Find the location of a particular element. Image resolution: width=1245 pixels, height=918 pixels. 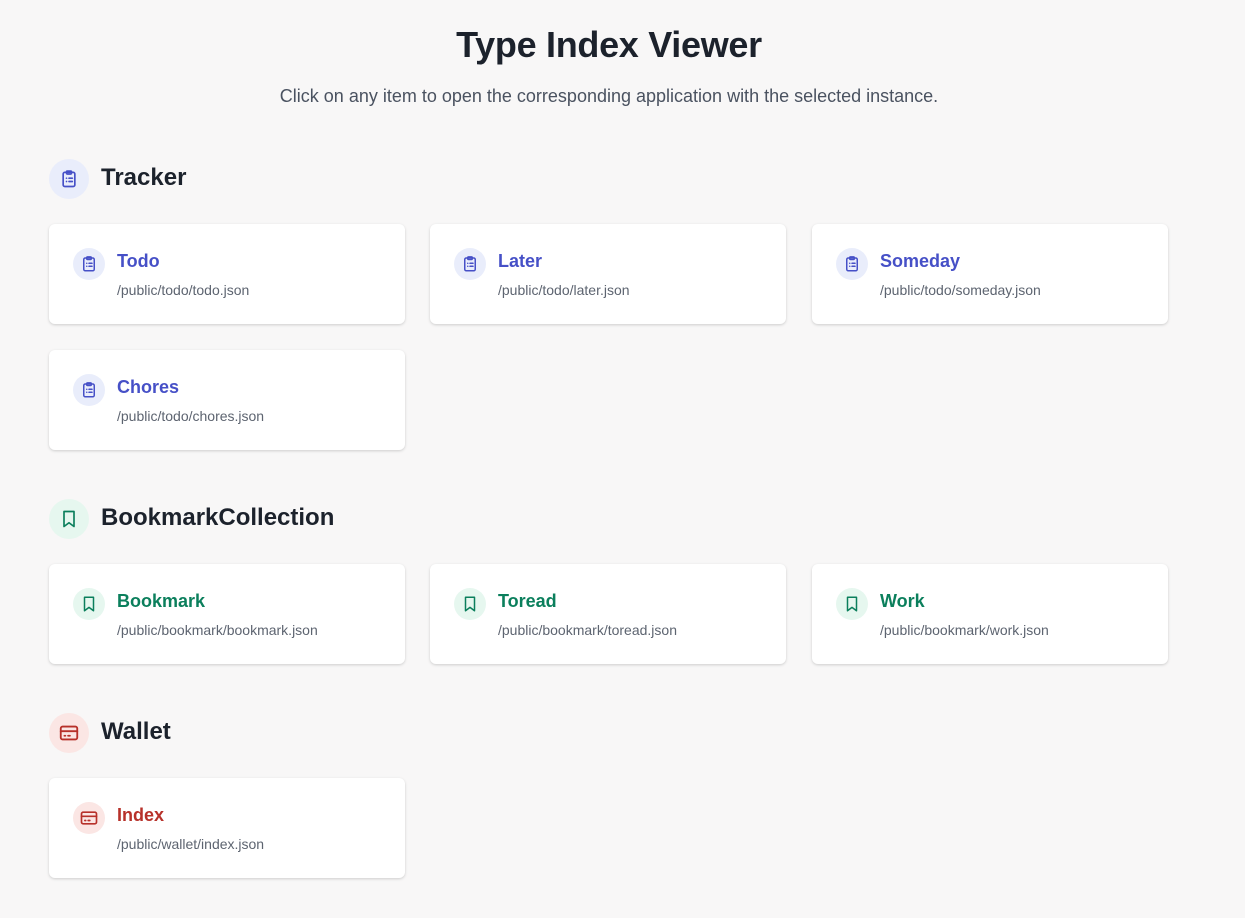

card-path: /public/todo/todo.json is located at coordinates (183, 290).